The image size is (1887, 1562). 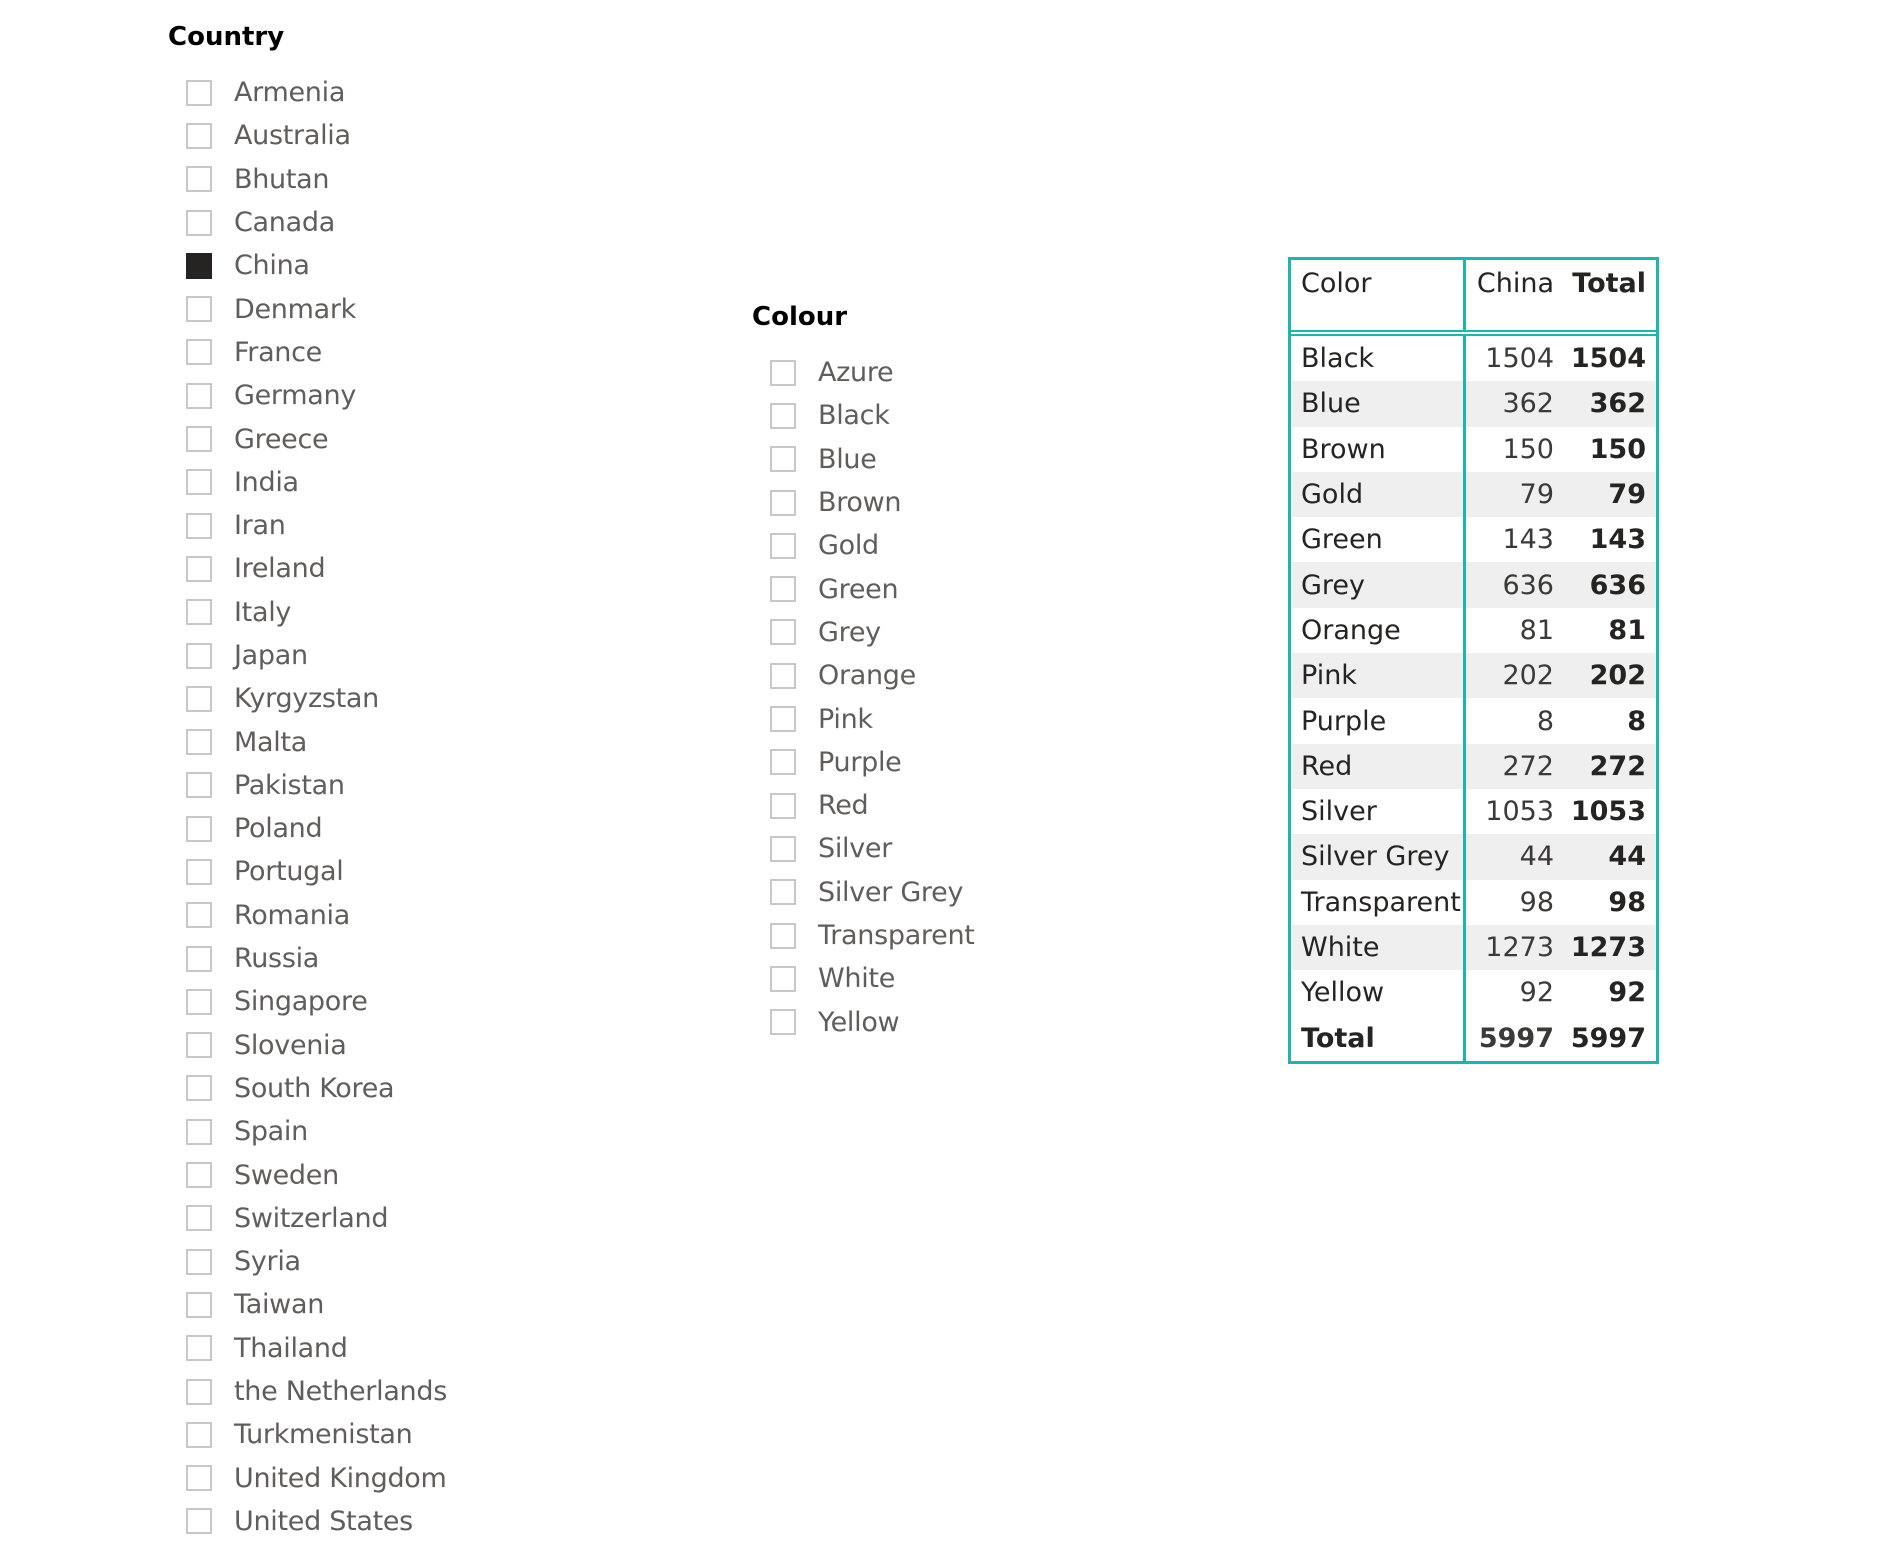 I want to click on country-item: Ireland, so click(x=316, y=568).